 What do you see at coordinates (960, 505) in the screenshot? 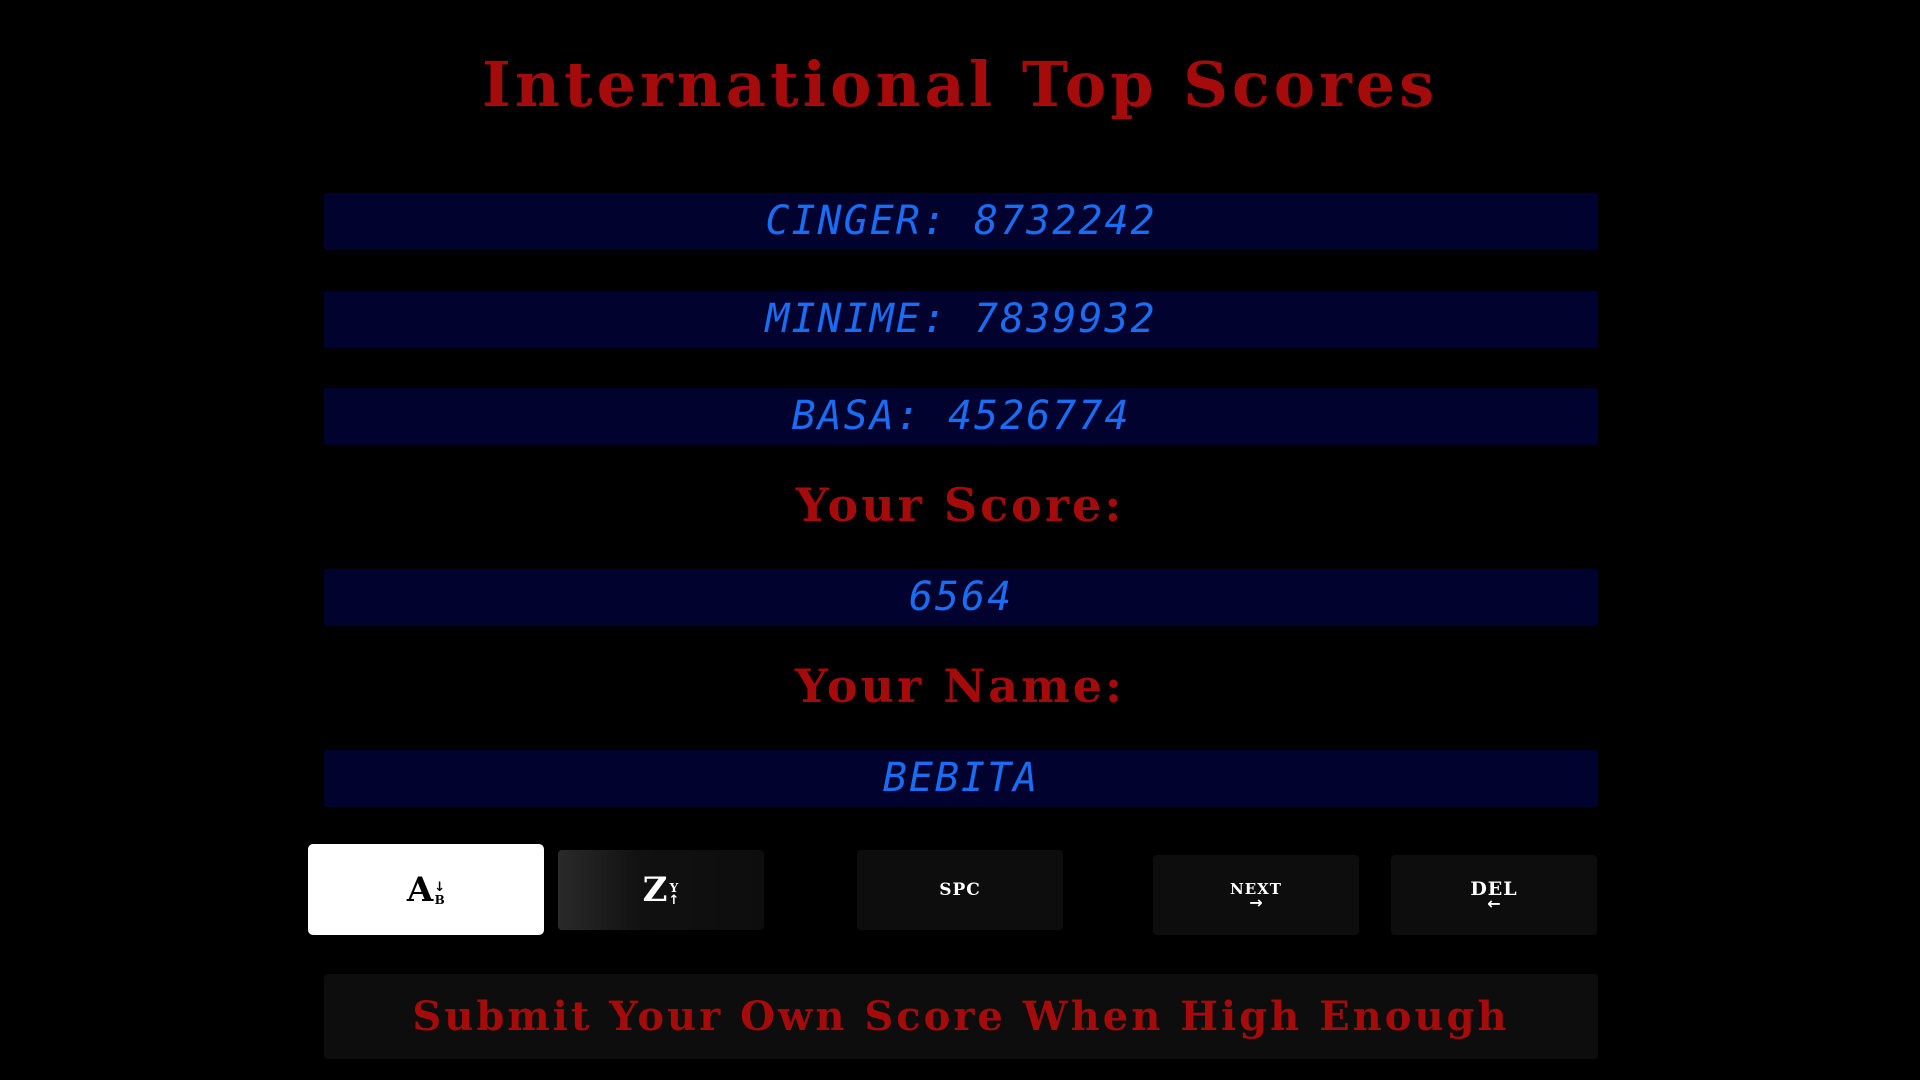
I see `your-score-heading: Your Score:` at bounding box center [960, 505].